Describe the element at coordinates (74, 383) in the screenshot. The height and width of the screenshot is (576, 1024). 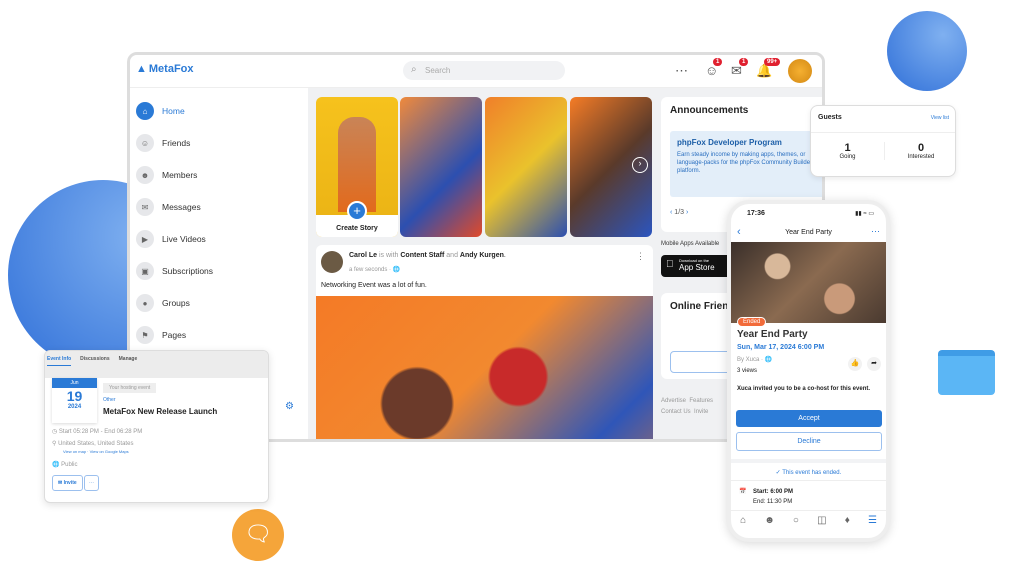
I see `month: Jun` at that location.